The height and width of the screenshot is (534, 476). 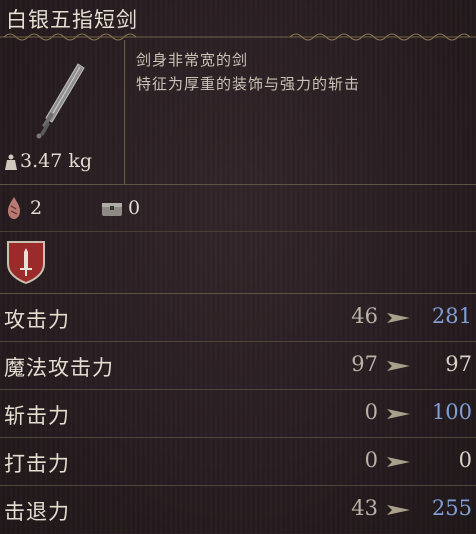 I want to click on weight-icon, so click(x=11, y=162).